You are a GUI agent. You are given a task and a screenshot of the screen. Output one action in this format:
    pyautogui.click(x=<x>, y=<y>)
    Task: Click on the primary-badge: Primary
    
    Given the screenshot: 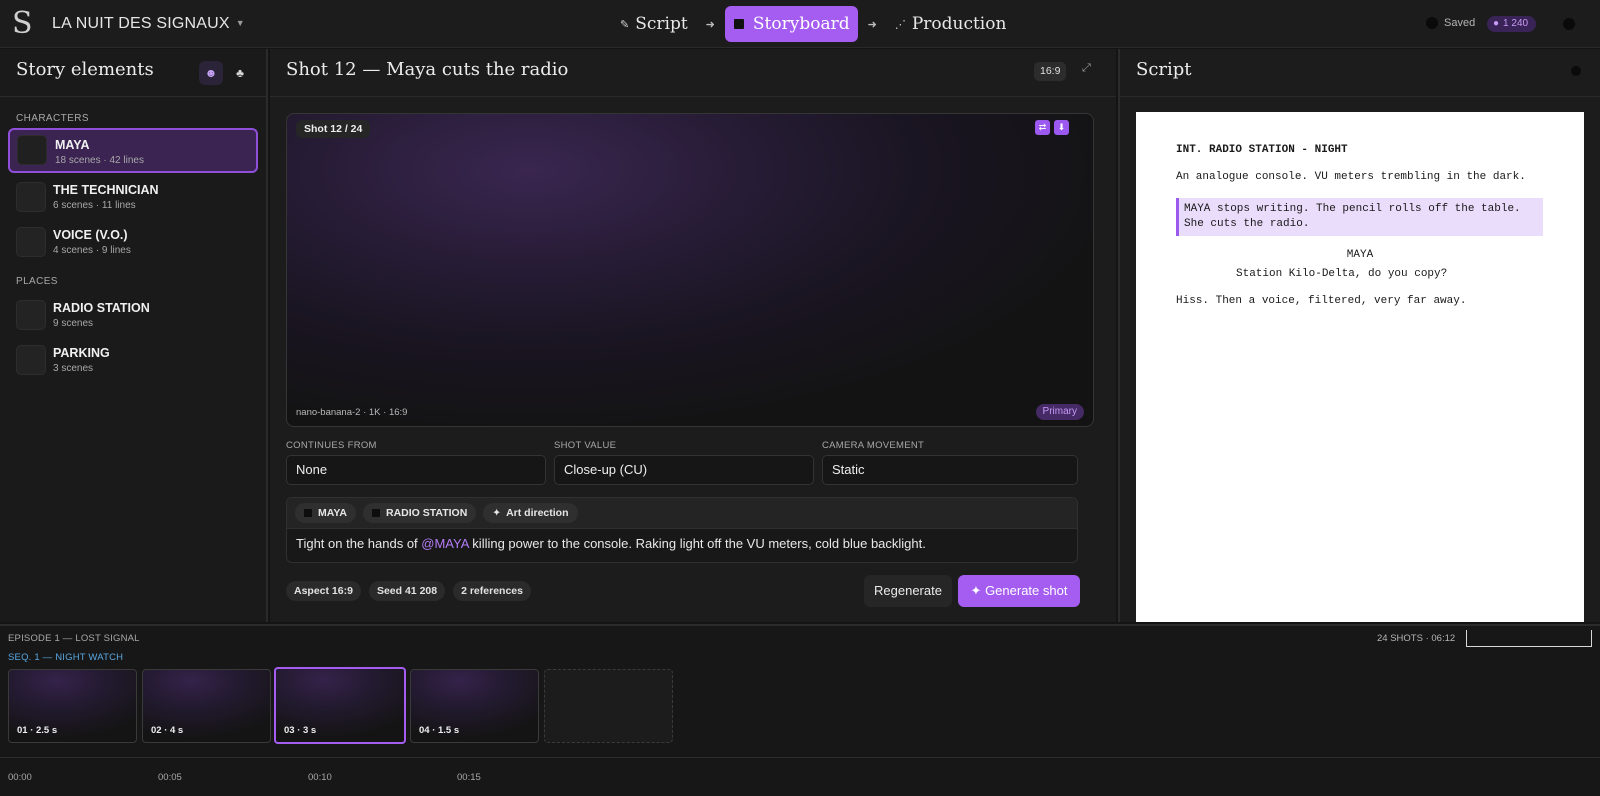 What is the action you would take?
    pyautogui.click(x=1059, y=412)
    